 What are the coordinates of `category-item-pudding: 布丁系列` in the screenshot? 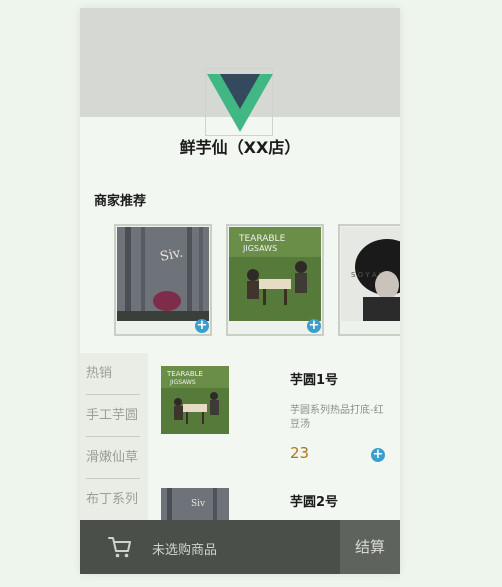 It's located at (113, 500).